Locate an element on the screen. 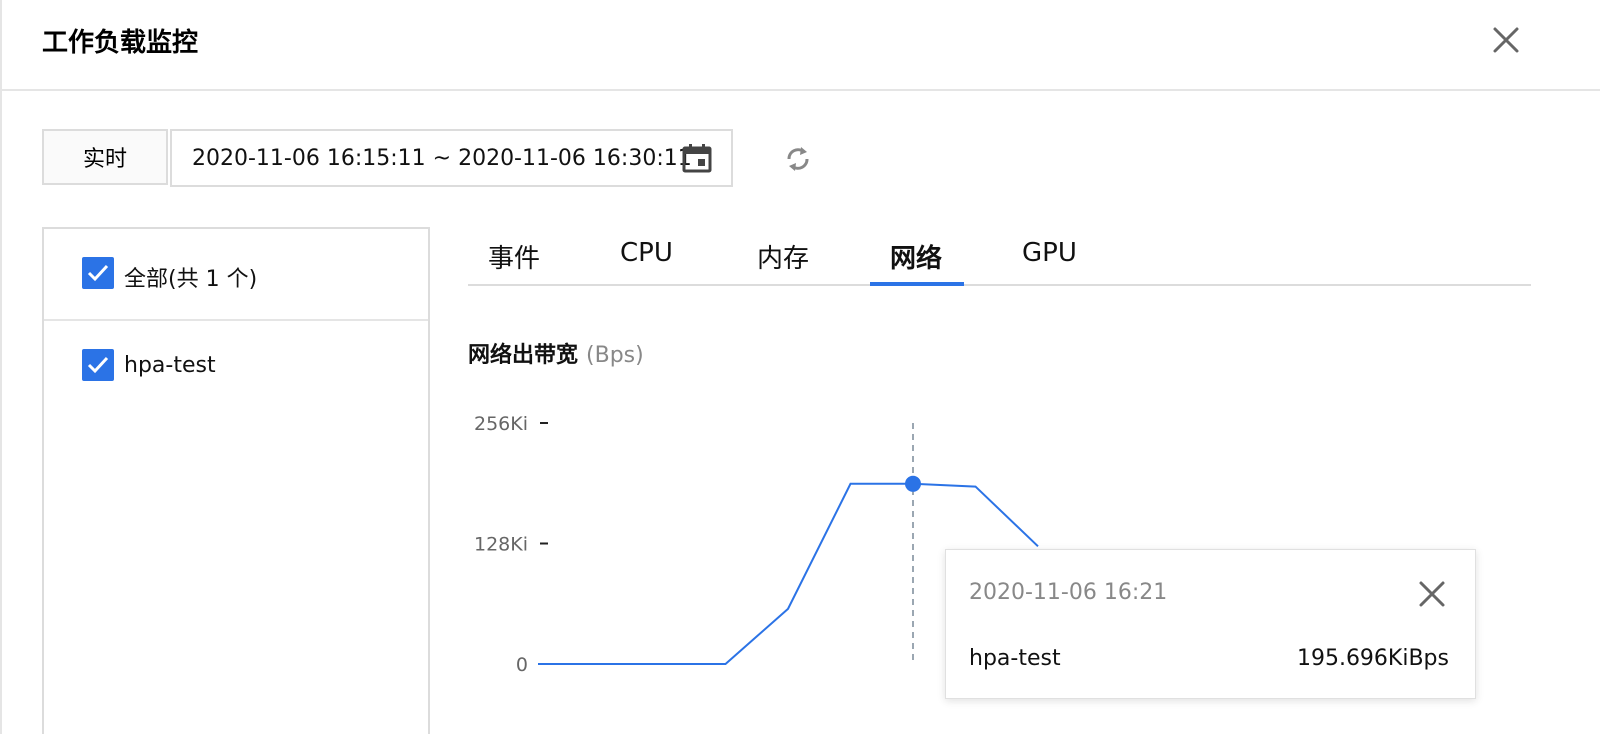 This screenshot has width=1600, height=734. dialog-header: 工作负载监控 is located at coordinates (800, 45).